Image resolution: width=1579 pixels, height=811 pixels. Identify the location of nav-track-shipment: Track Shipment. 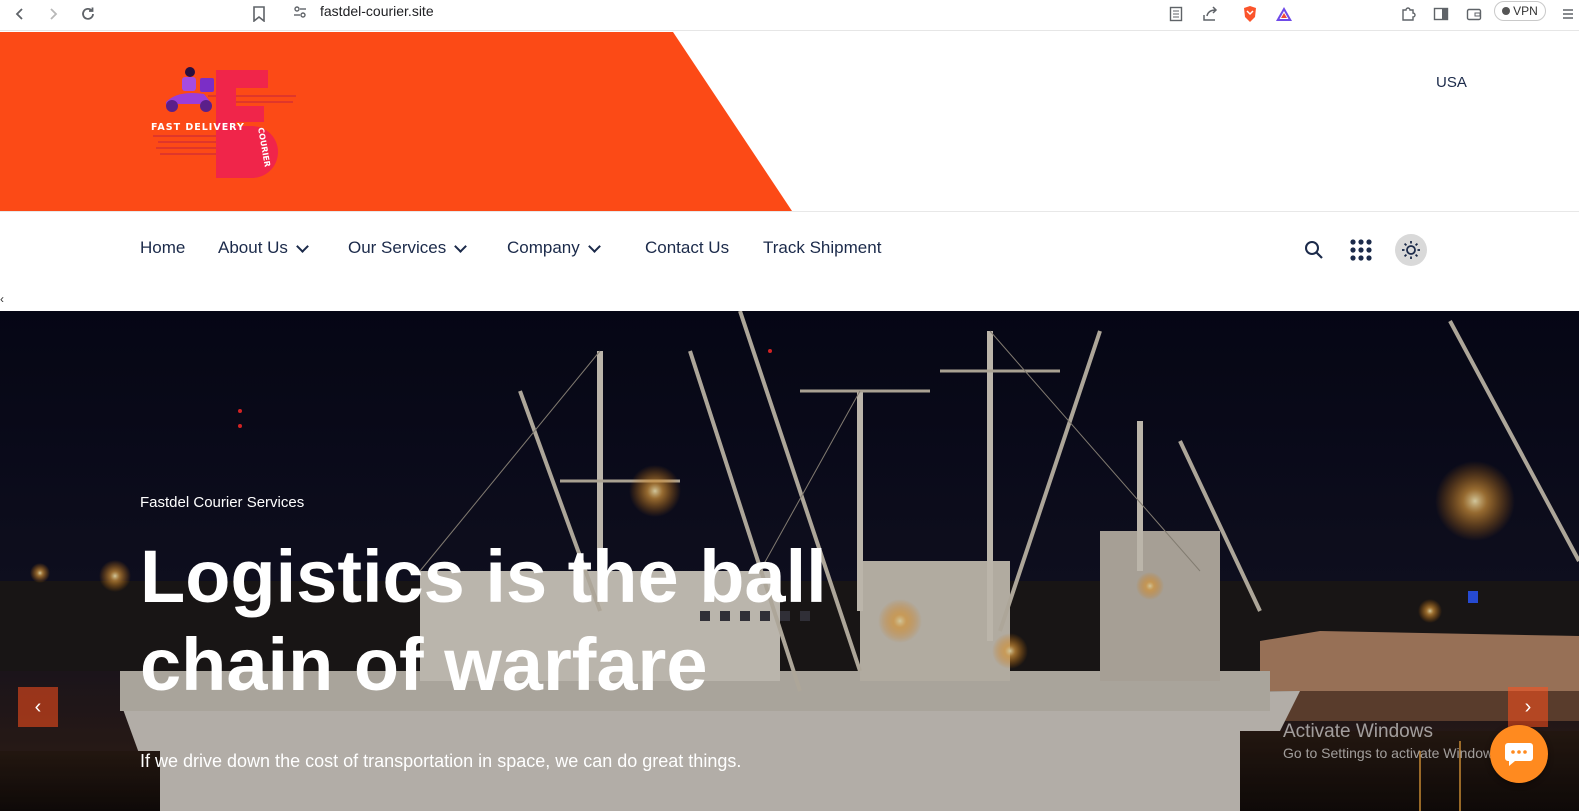
(822, 248).